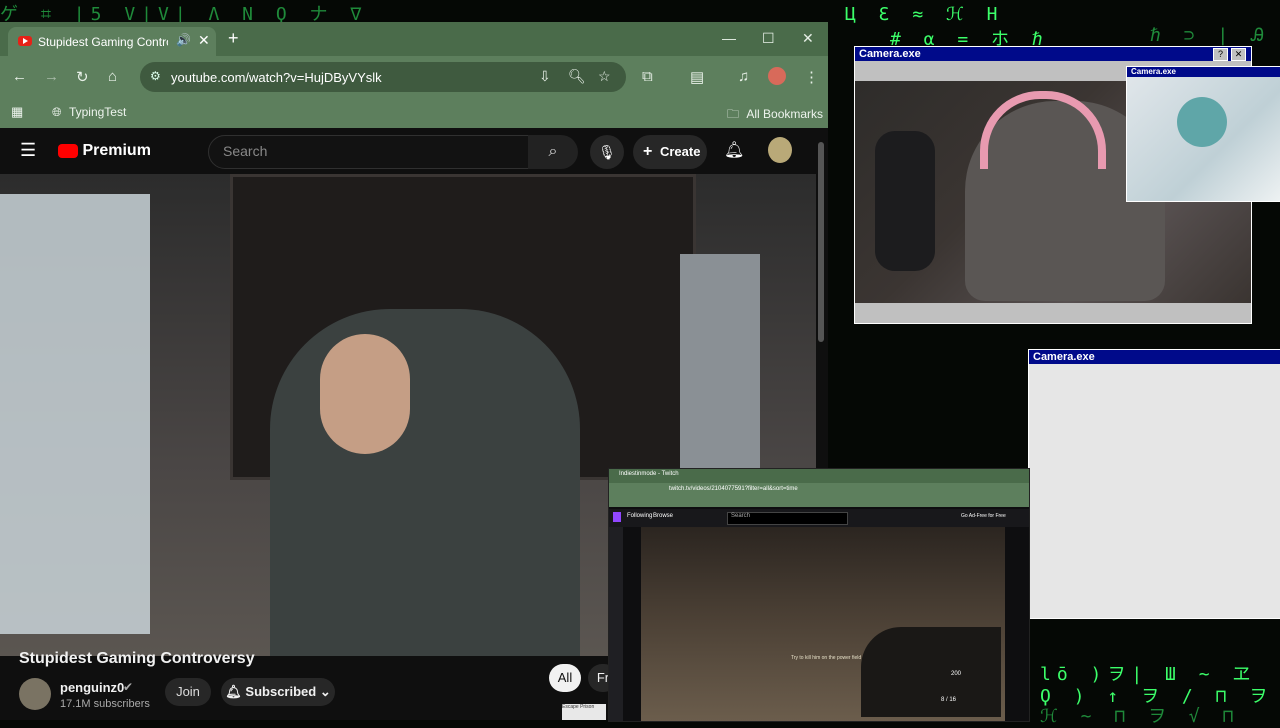 The height and width of the screenshot is (728, 1280). I want to click on all-bookmarks-folder: 🗀 All Bookmarks, so click(775, 115).